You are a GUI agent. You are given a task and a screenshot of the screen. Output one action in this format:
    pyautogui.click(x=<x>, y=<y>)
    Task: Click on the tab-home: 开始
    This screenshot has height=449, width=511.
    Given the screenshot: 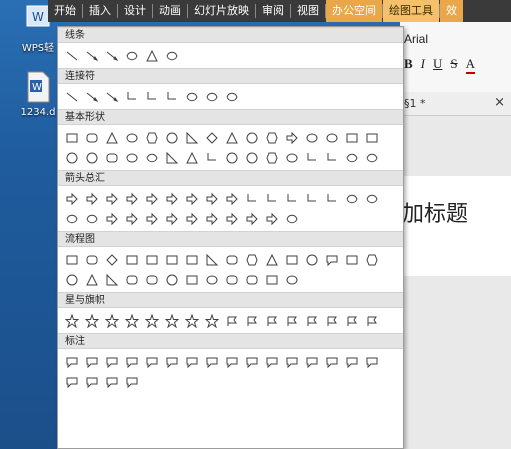 What is the action you would take?
    pyautogui.click(x=65, y=11)
    